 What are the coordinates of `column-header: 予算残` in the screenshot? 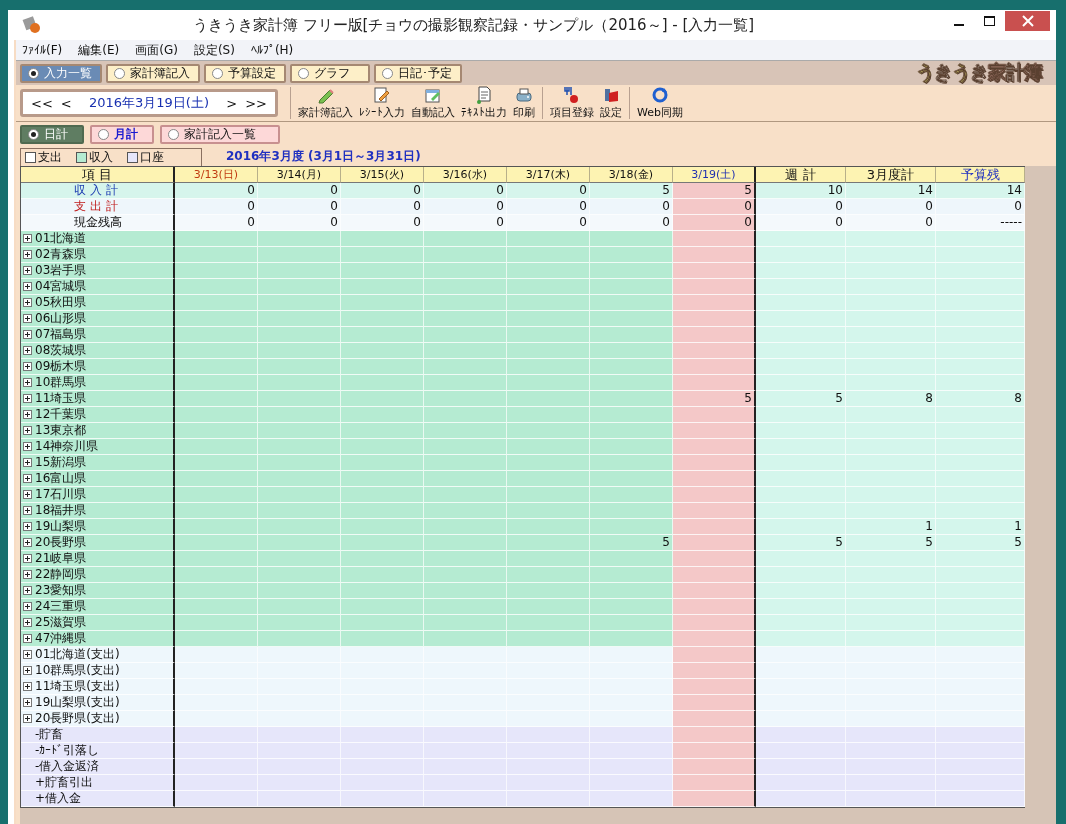 It's located at (980, 175).